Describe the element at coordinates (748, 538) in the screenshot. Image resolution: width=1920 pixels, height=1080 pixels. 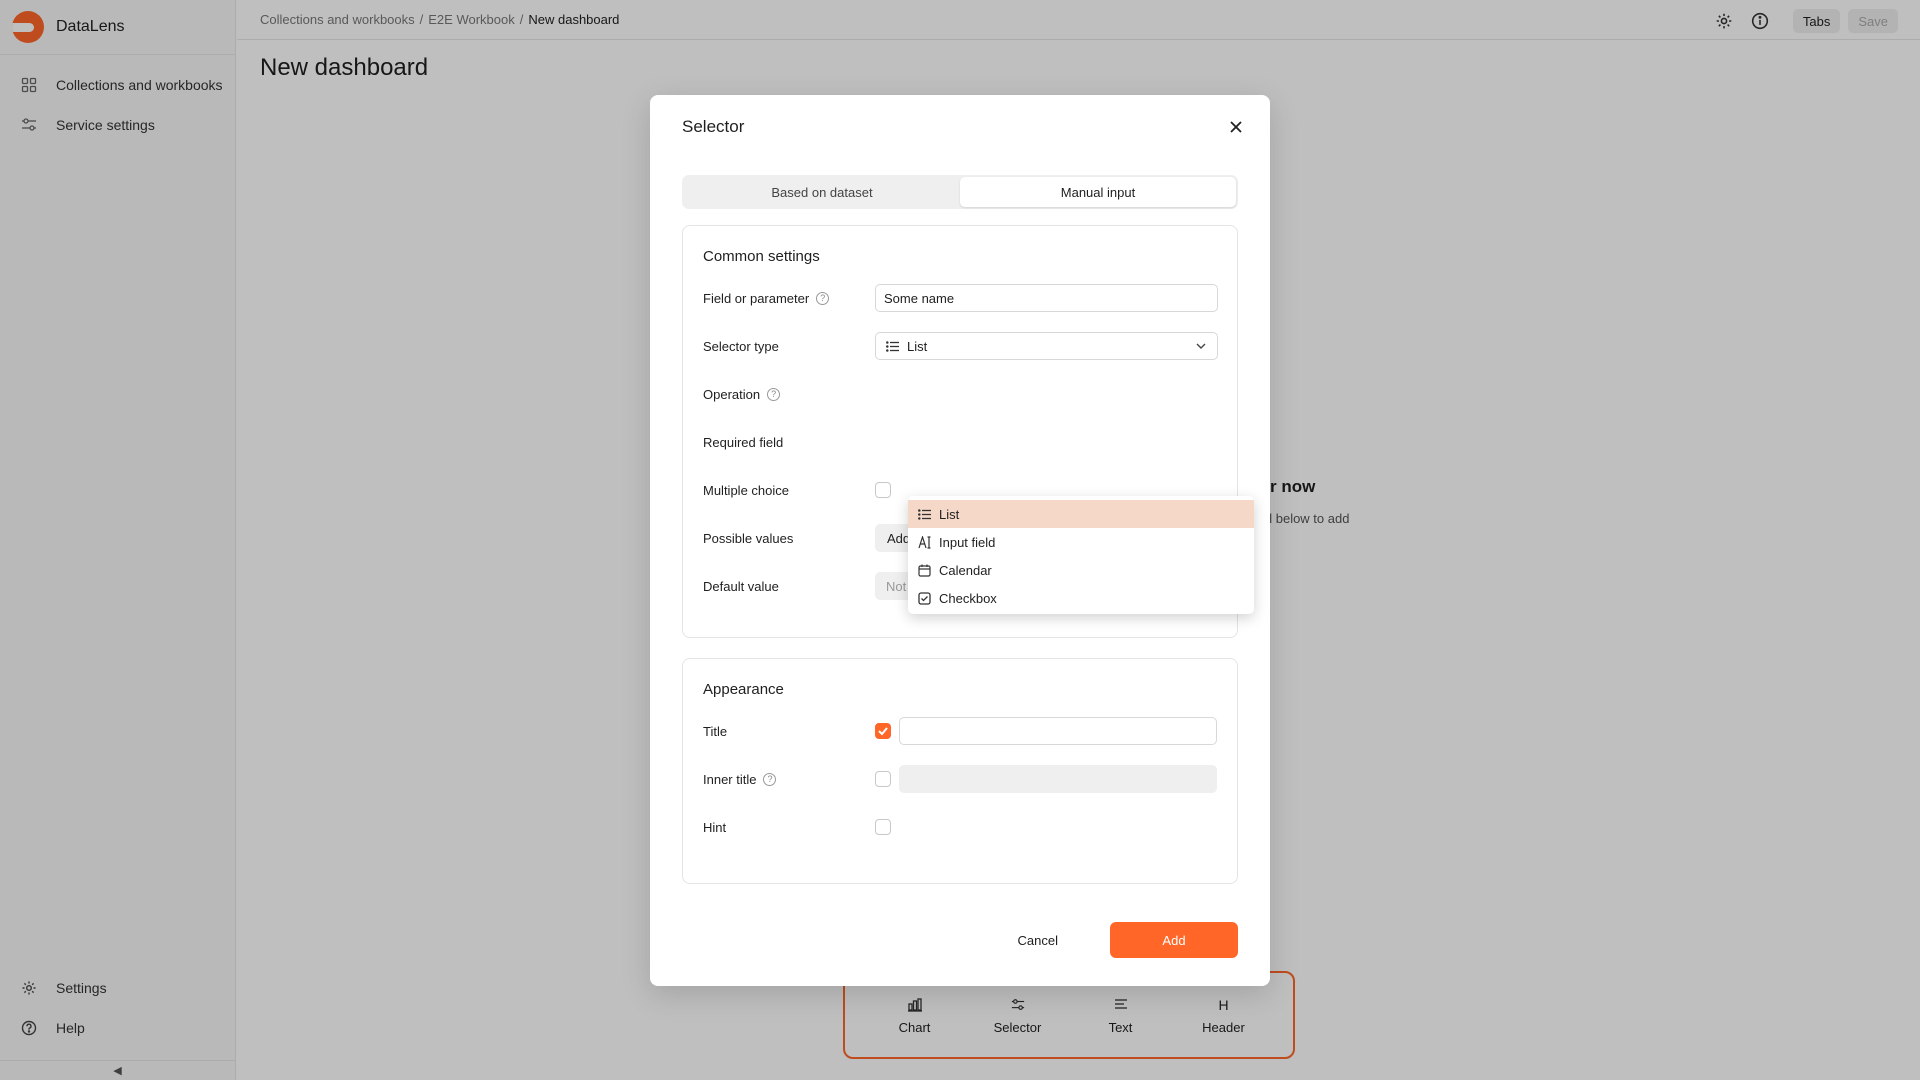
I see `possible-values-label: Possible values` at that location.